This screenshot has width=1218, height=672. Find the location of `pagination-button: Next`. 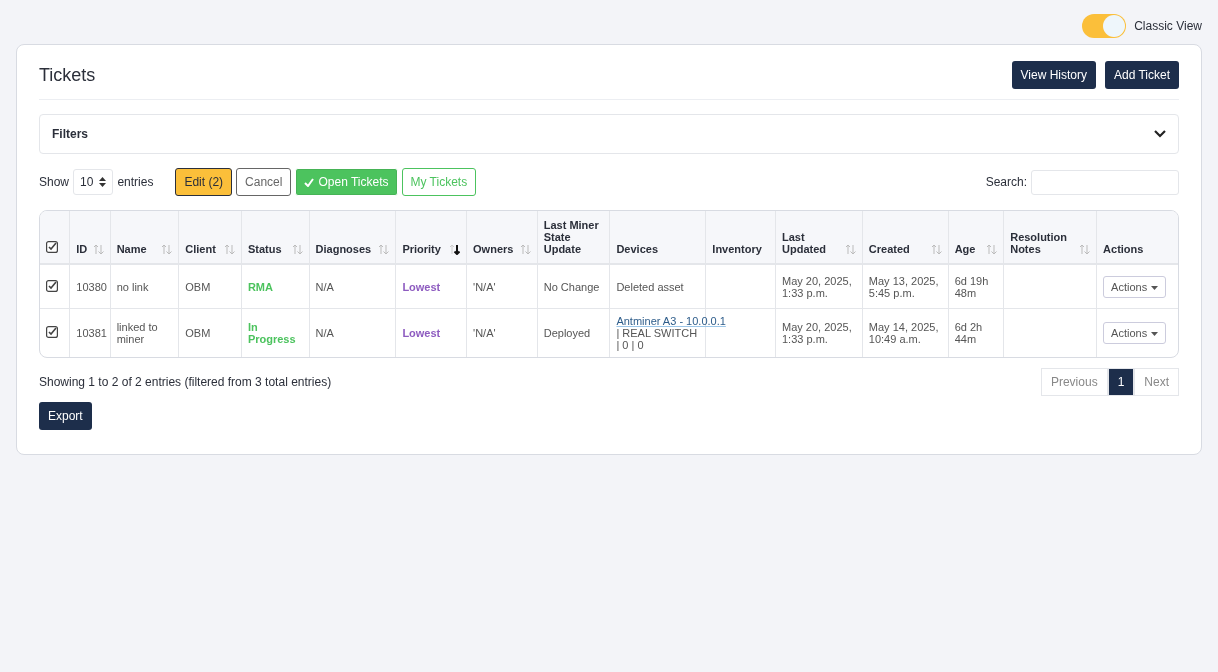

pagination-button: Next is located at coordinates (1156, 382).